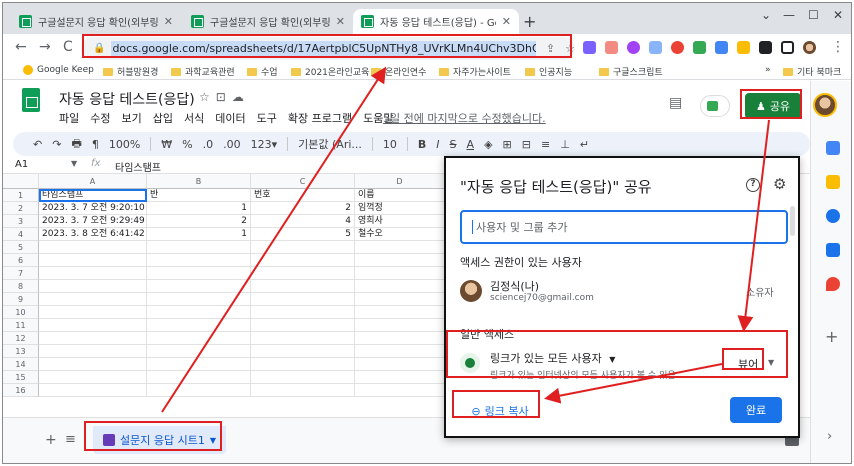 Image resolution: width=854 pixels, height=466 pixels. Describe the element at coordinates (93, 208) in the screenshot. I see `table-cell: 2023. 3. 7 오전 9:20:10` at that location.